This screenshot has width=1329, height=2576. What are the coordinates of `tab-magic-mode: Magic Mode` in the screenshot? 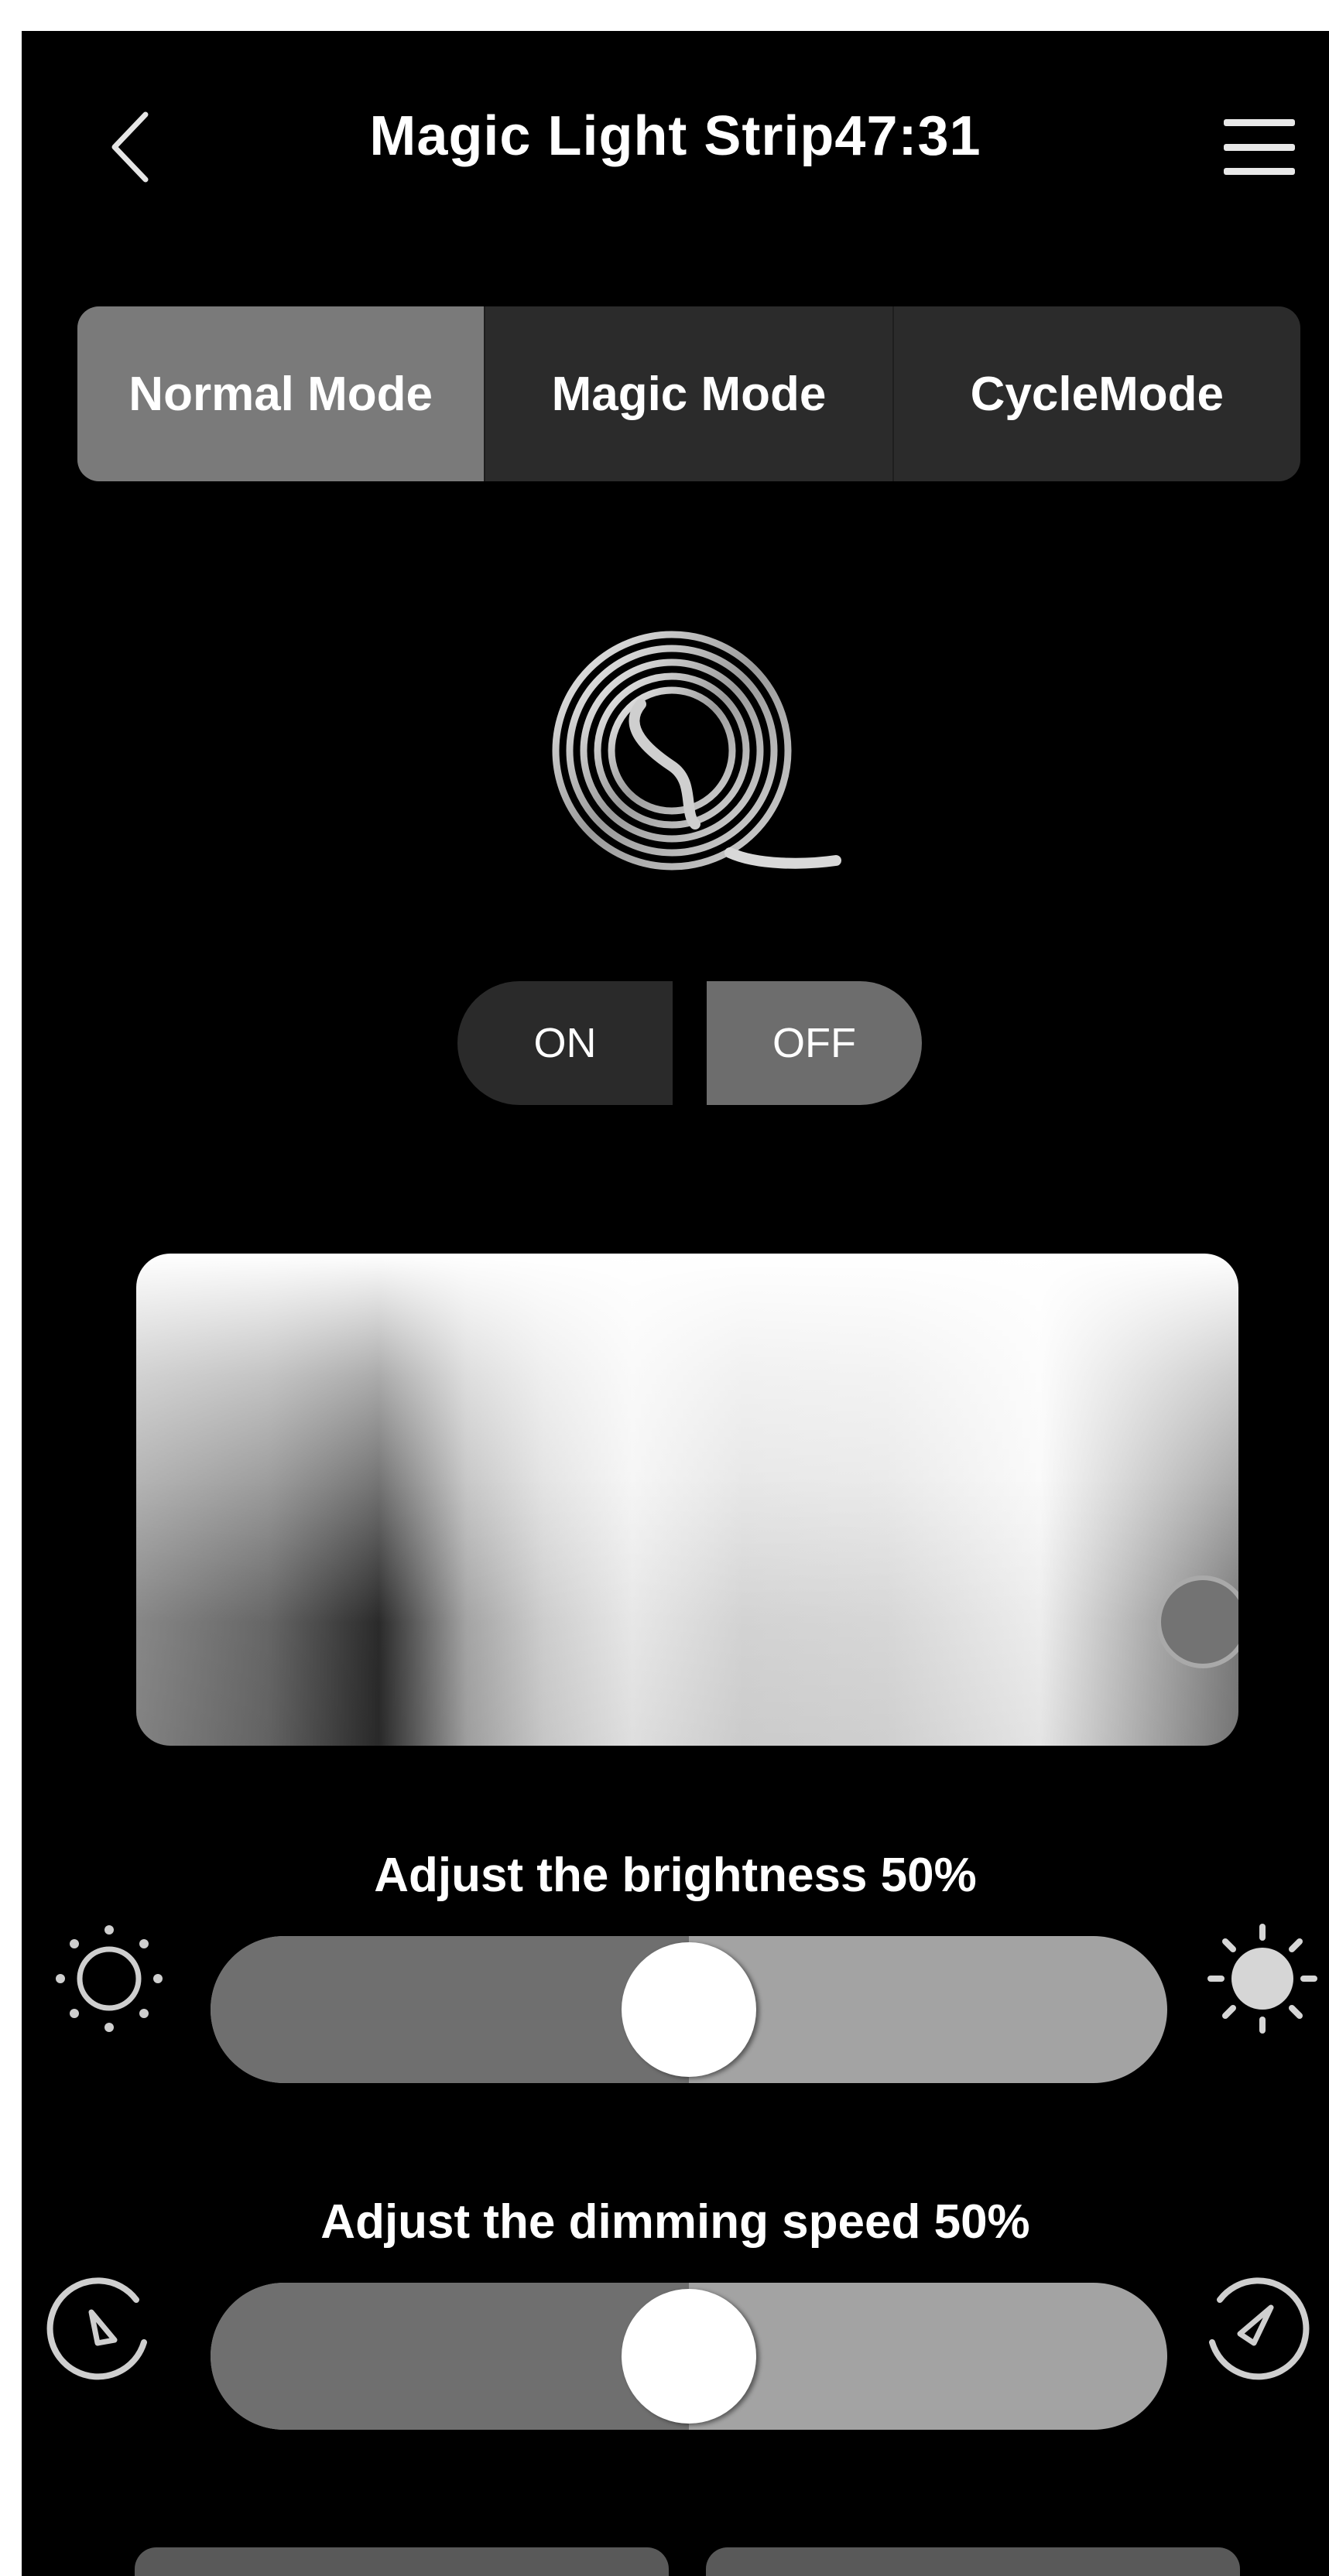 It's located at (688, 394).